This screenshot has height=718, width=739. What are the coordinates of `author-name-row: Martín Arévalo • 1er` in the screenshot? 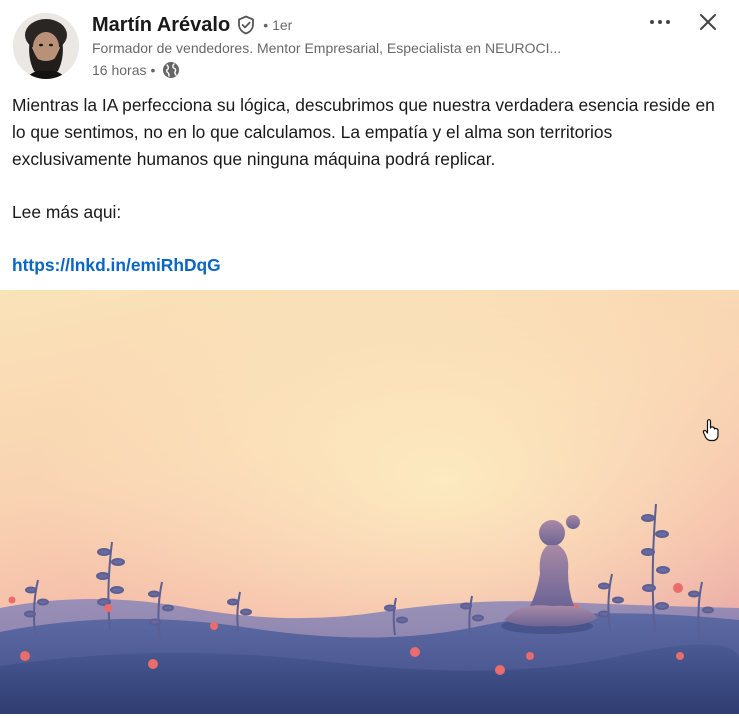 It's located at (192, 25).